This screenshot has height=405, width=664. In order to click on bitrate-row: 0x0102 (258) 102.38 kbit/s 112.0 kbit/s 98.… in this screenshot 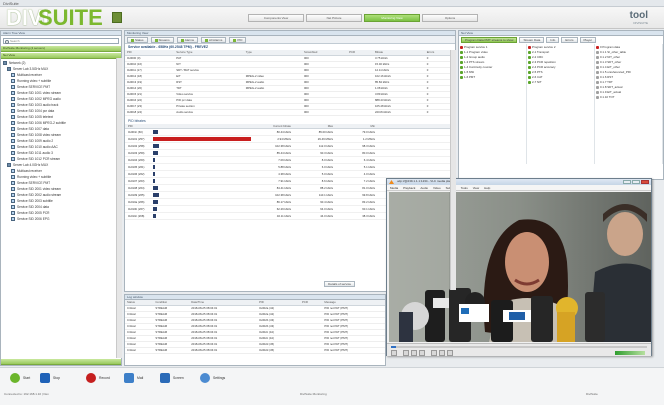, I will do `click(290, 146)`.